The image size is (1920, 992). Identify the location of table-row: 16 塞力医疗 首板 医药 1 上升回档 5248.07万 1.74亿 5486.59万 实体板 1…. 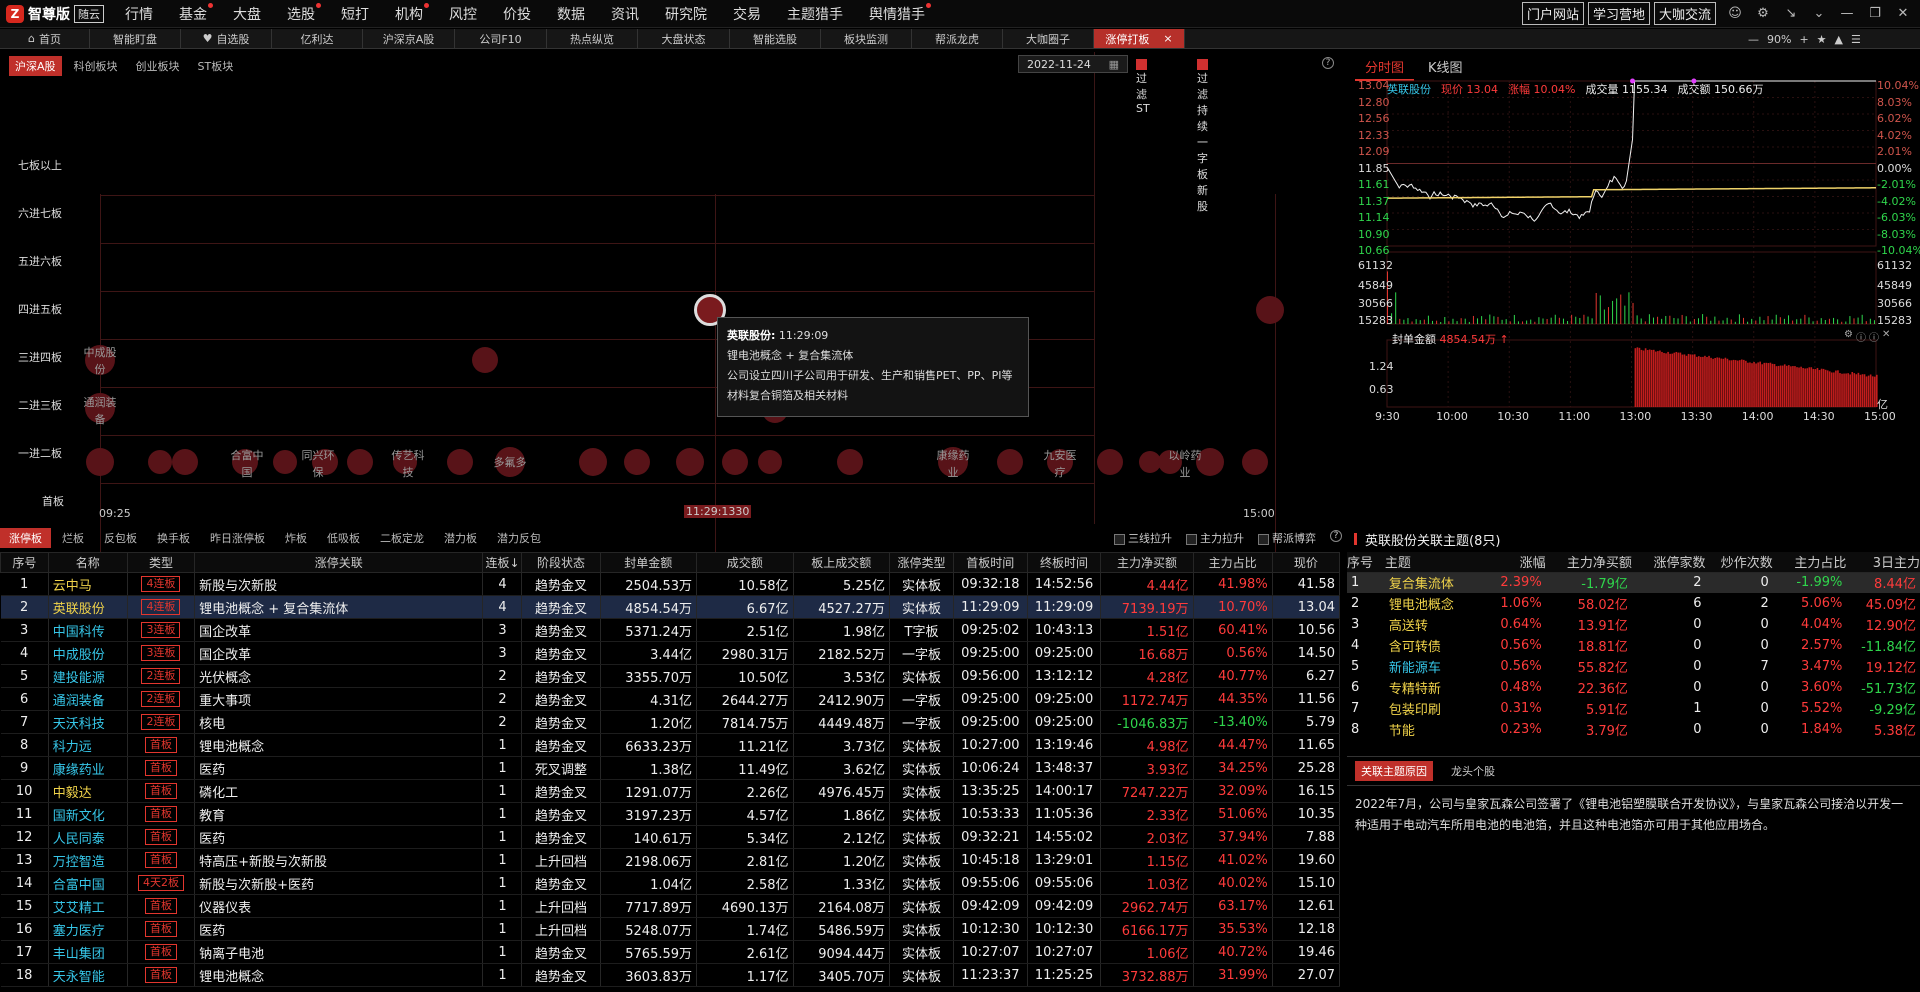
(670, 929).